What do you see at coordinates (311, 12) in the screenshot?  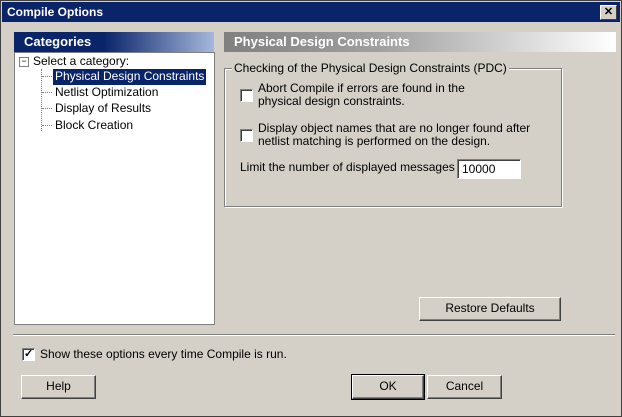 I see `title-bar: Compile Options ✕` at bounding box center [311, 12].